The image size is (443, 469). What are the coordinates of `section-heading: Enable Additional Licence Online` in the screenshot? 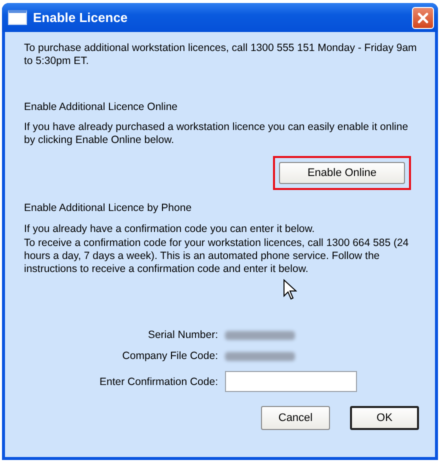 It's located at (101, 107).